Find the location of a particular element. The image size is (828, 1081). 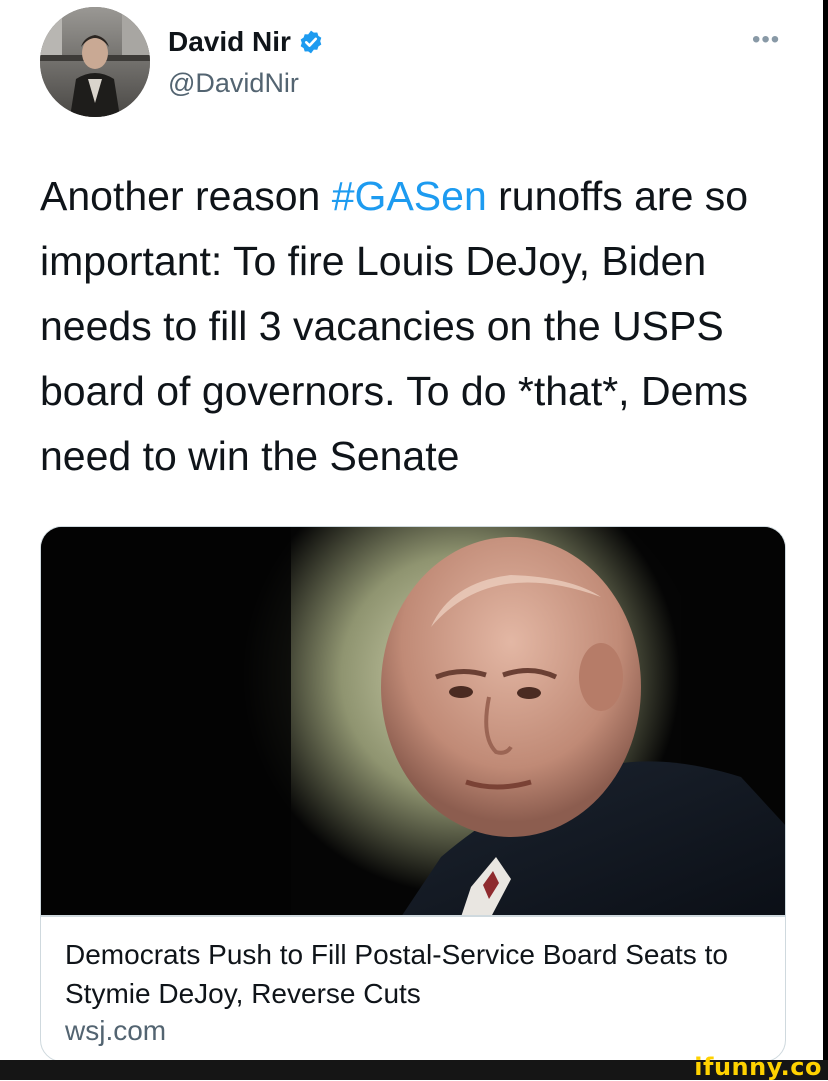

tweet-text-part: Another reason is located at coordinates (186, 196).